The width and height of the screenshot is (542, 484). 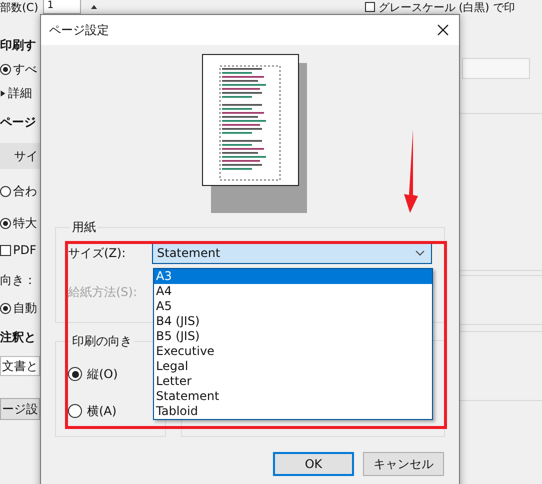 What do you see at coordinates (370, 7) in the screenshot?
I see `grayscale-checkbox` at bounding box center [370, 7].